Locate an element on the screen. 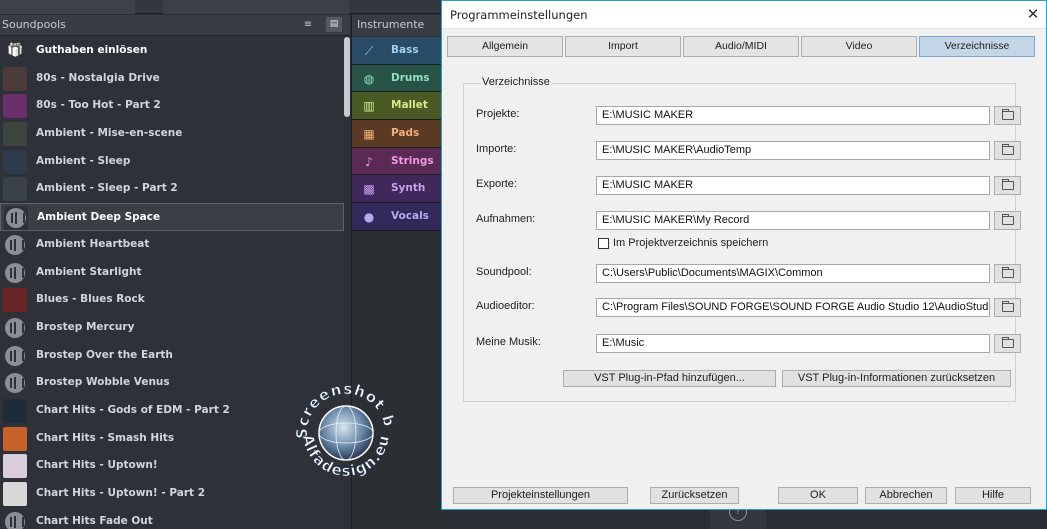 The image size is (1047, 529). gift-icon: 🎁 is located at coordinates (15, 51).